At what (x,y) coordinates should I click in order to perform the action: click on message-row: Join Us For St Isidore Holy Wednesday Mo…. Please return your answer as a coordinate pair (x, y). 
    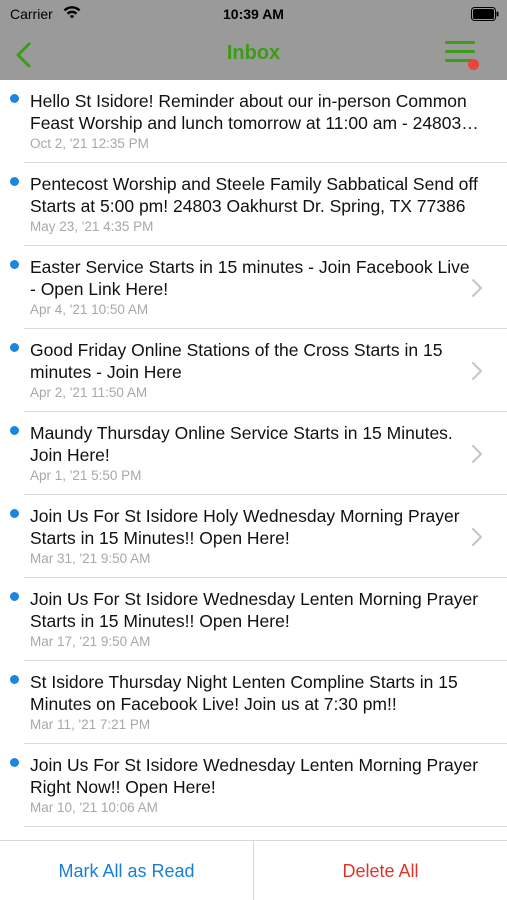
    Looking at the image, I should click on (253, 536).